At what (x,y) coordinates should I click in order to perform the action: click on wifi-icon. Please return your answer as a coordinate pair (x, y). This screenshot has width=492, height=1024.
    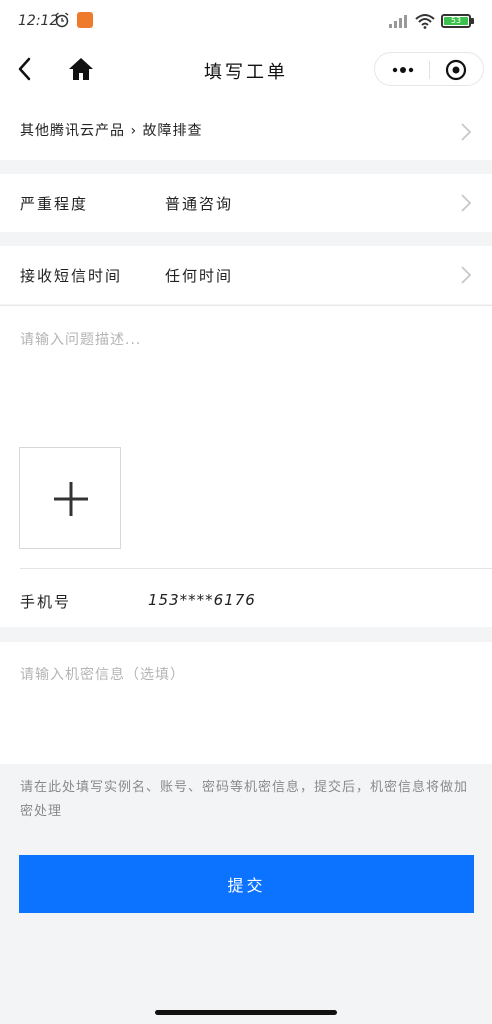
    Looking at the image, I should click on (425, 21).